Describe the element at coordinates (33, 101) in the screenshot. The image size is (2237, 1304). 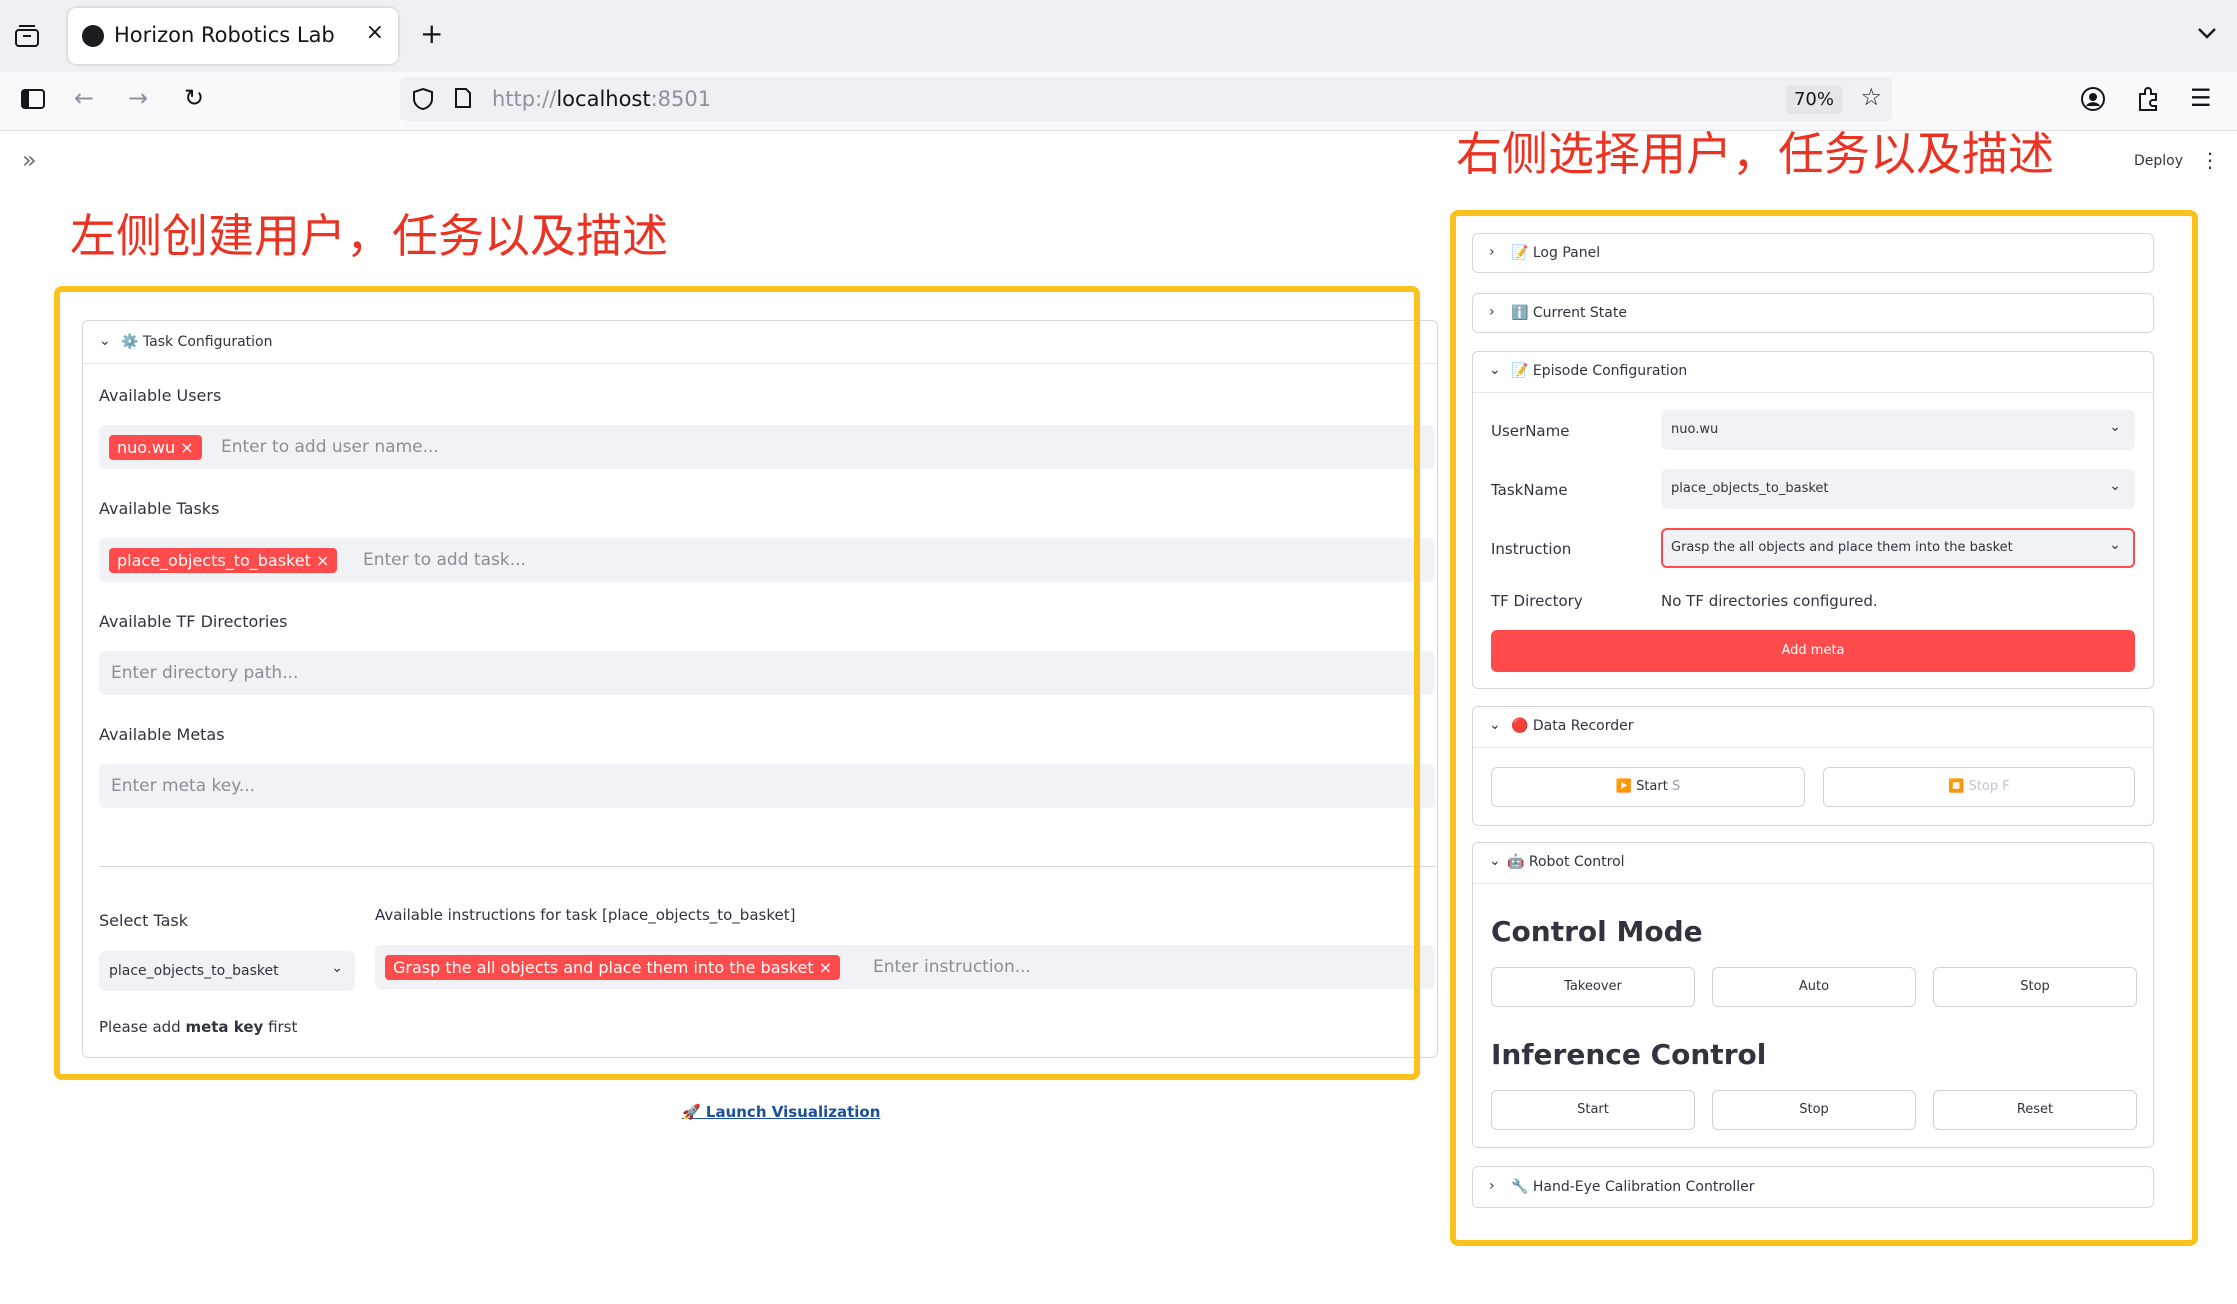
I see `sidebar-toggle-icon` at that location.